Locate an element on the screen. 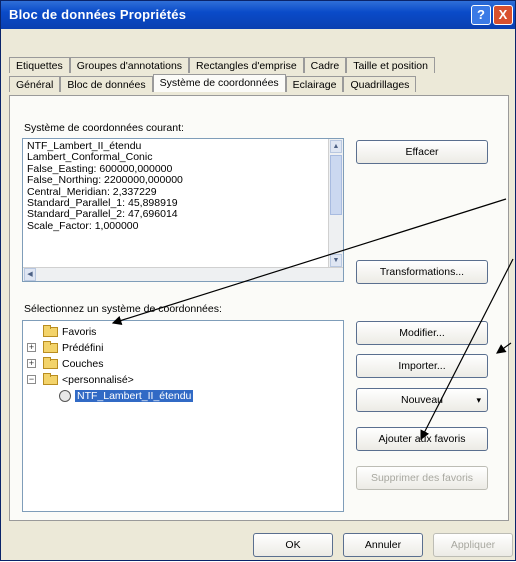 Image resolution: width=516 pixels, height=562 pixels. arrow-to-ajouter-favoris is located at coordinates (467, 349).